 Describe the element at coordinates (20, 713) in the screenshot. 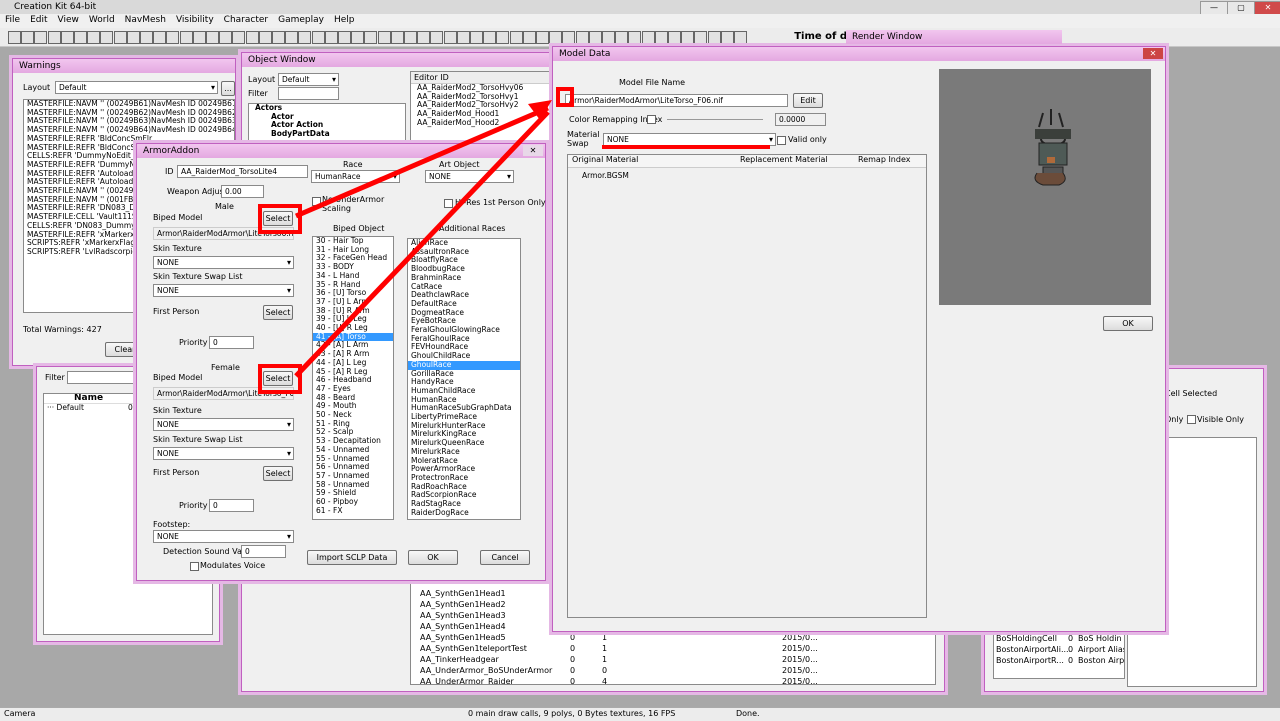

I see `status-left: Camera` at that location.